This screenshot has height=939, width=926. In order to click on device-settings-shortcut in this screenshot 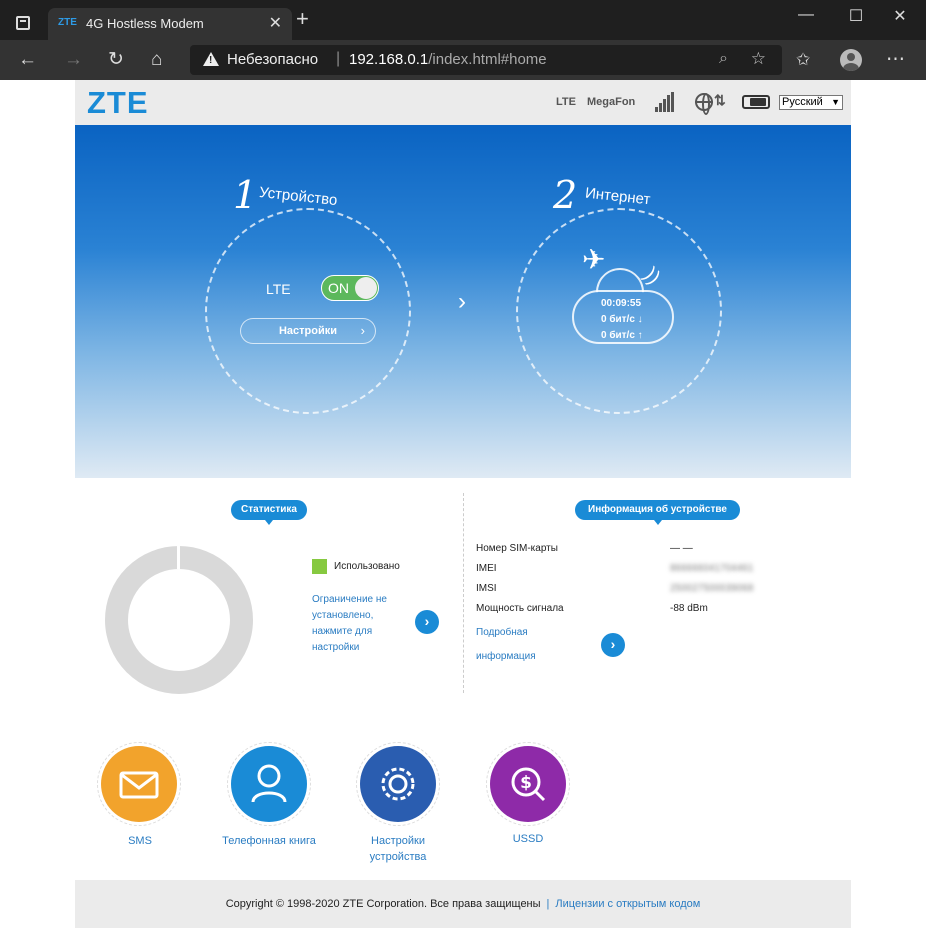, I will do `click(398, 784)`.